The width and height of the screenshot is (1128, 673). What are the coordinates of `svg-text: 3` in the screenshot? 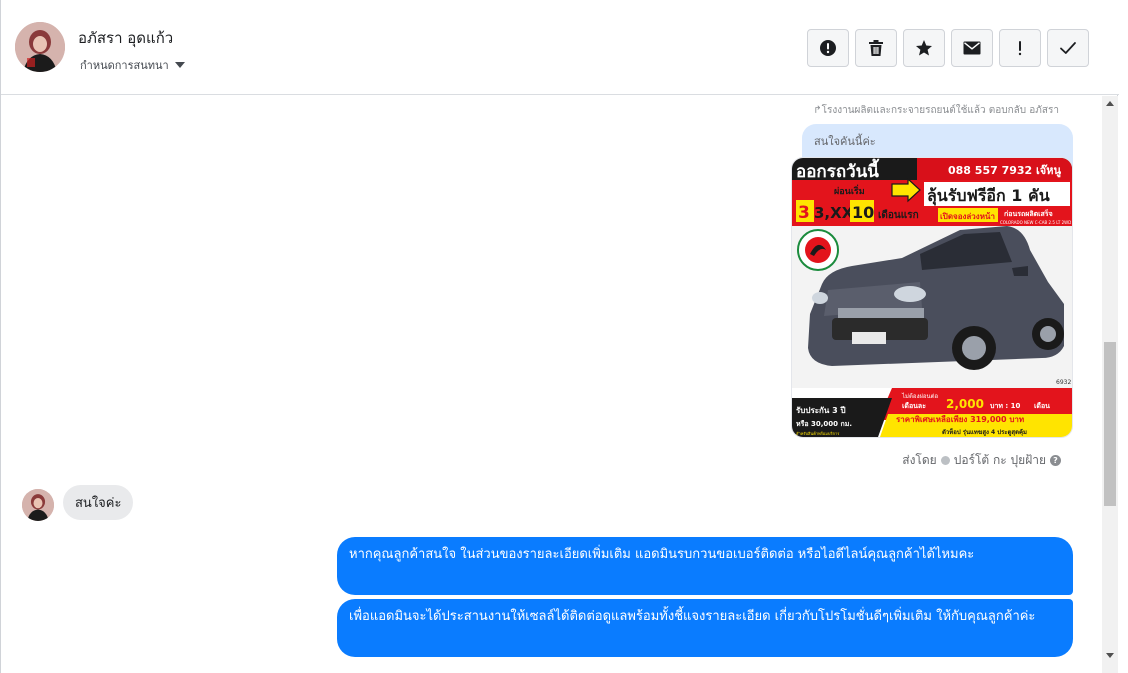 It's located at (804, 213).